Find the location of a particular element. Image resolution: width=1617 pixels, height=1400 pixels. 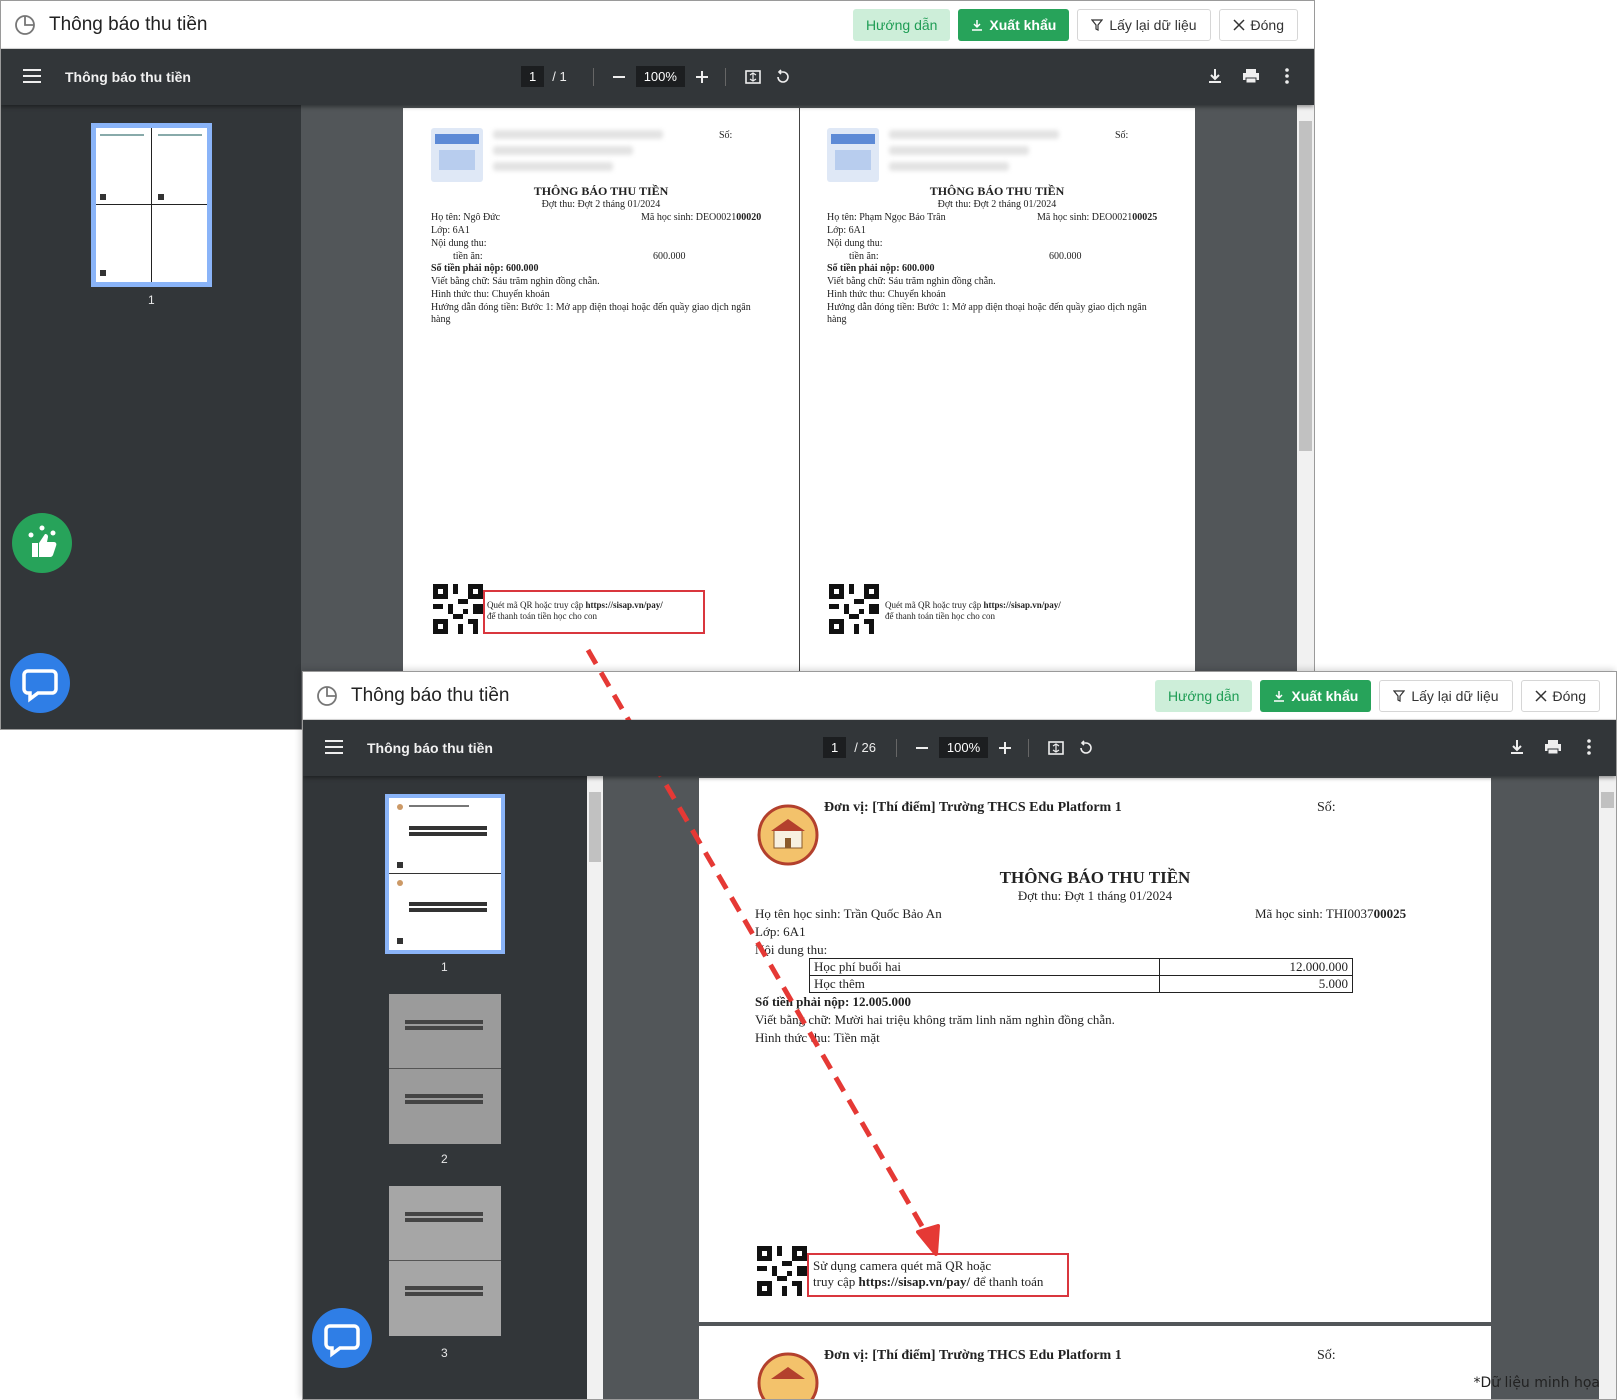

filter-icon is located at coordinates (1097, 25).